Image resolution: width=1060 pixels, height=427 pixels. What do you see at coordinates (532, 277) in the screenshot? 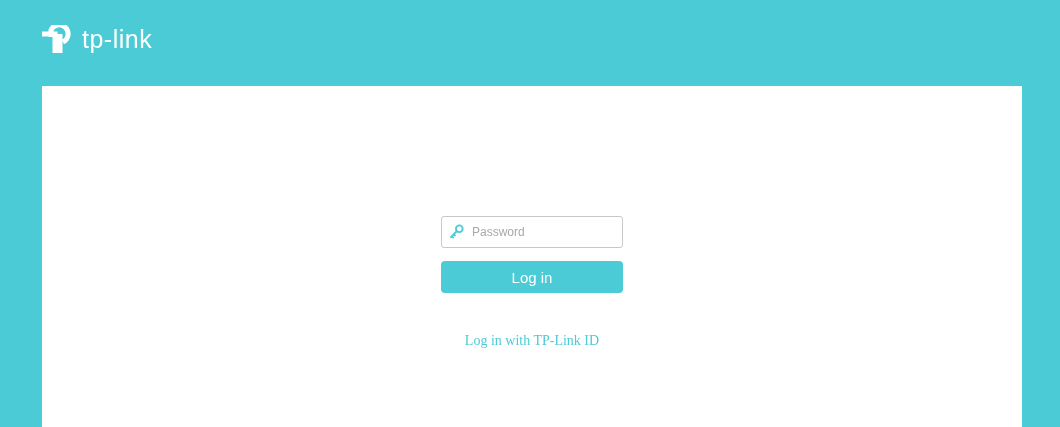
I see `login-button: Log in` at bounding box center [532, 277].